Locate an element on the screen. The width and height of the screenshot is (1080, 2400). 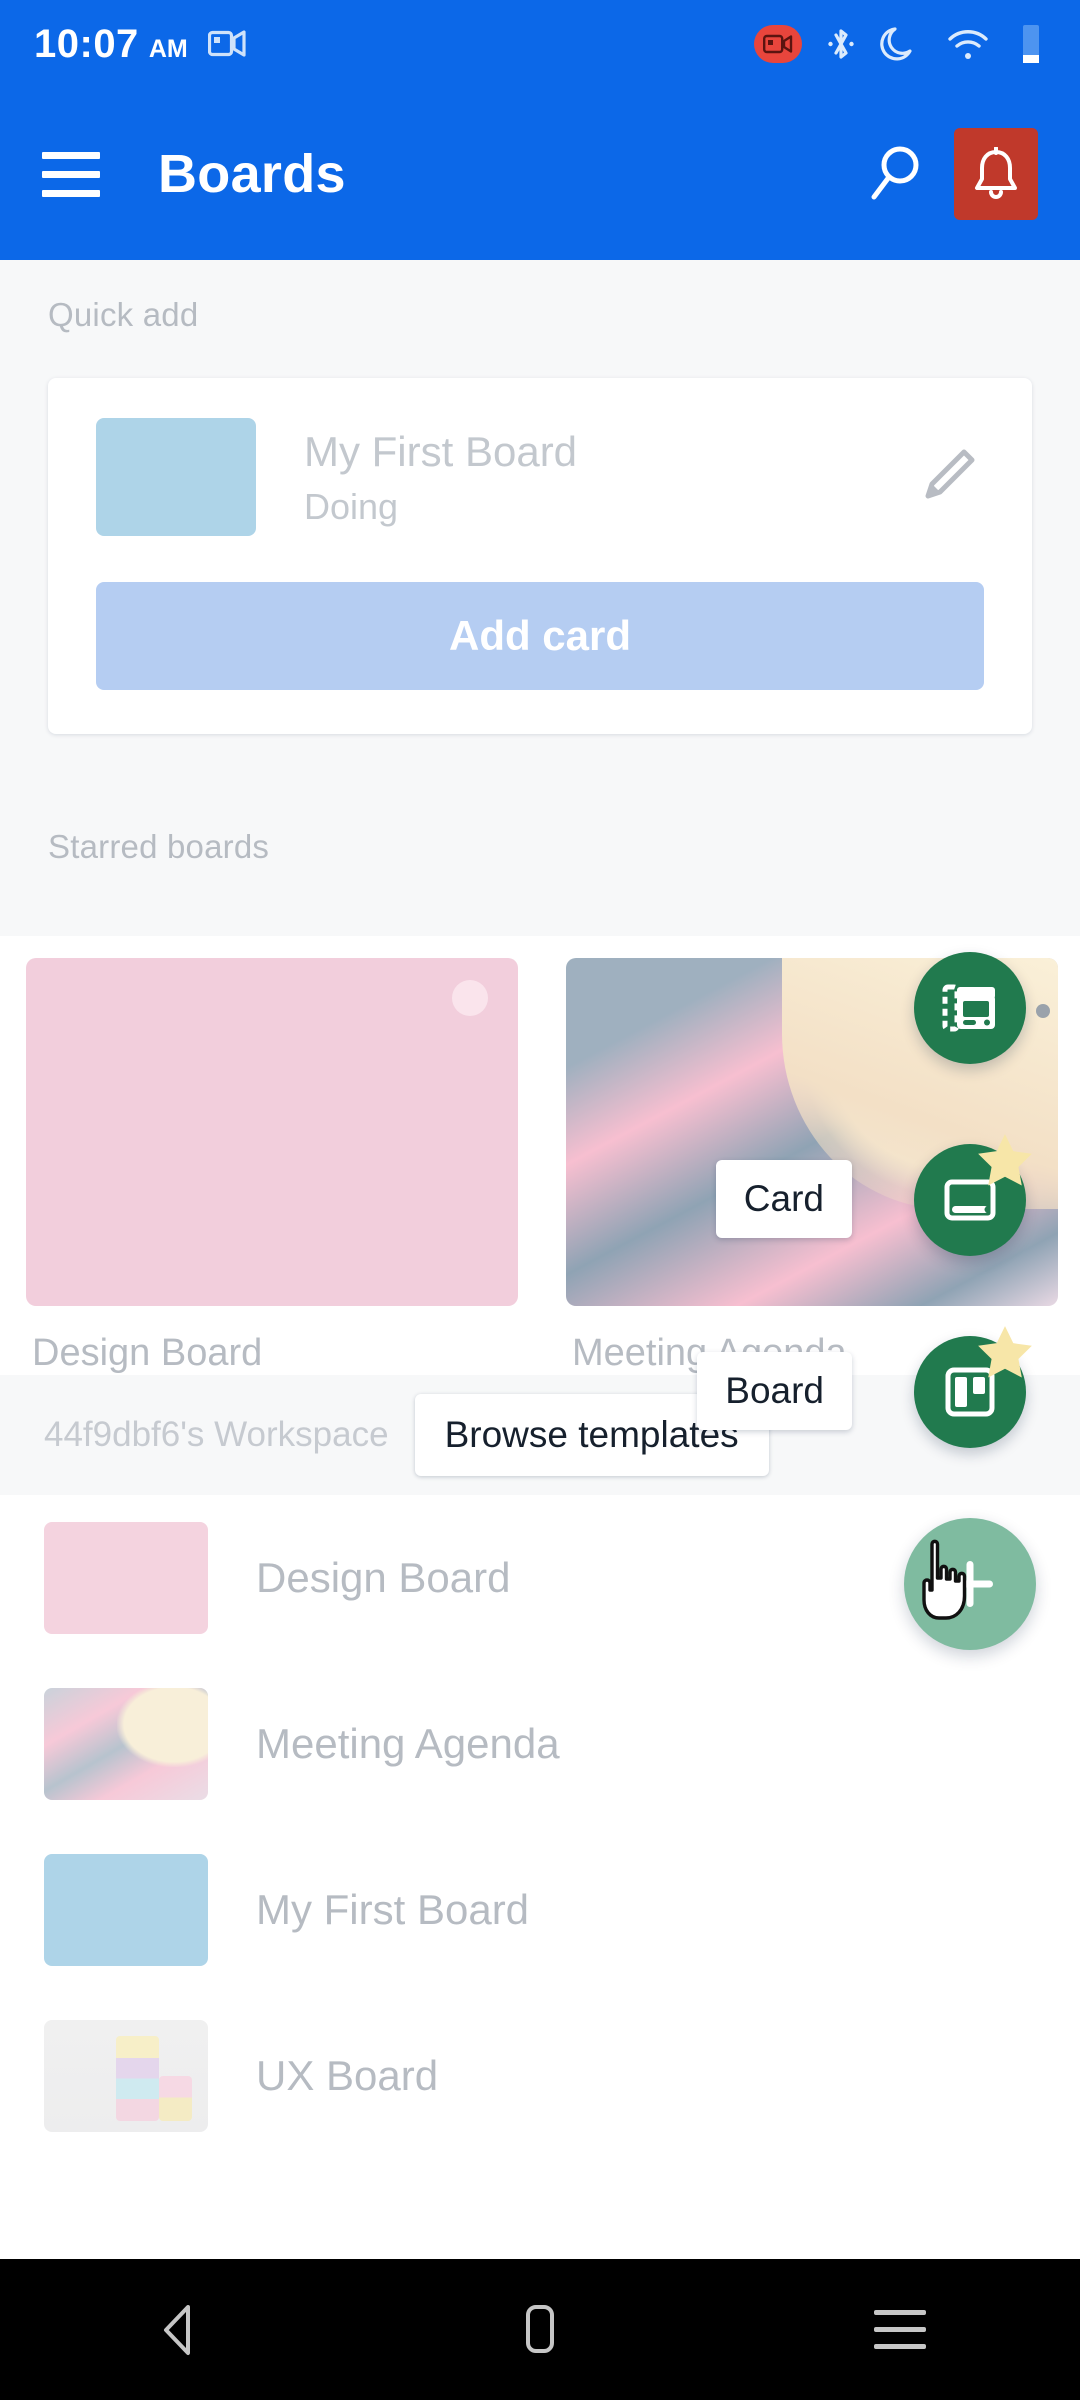
status-ampm: AM is located at coordinates (168, 48).